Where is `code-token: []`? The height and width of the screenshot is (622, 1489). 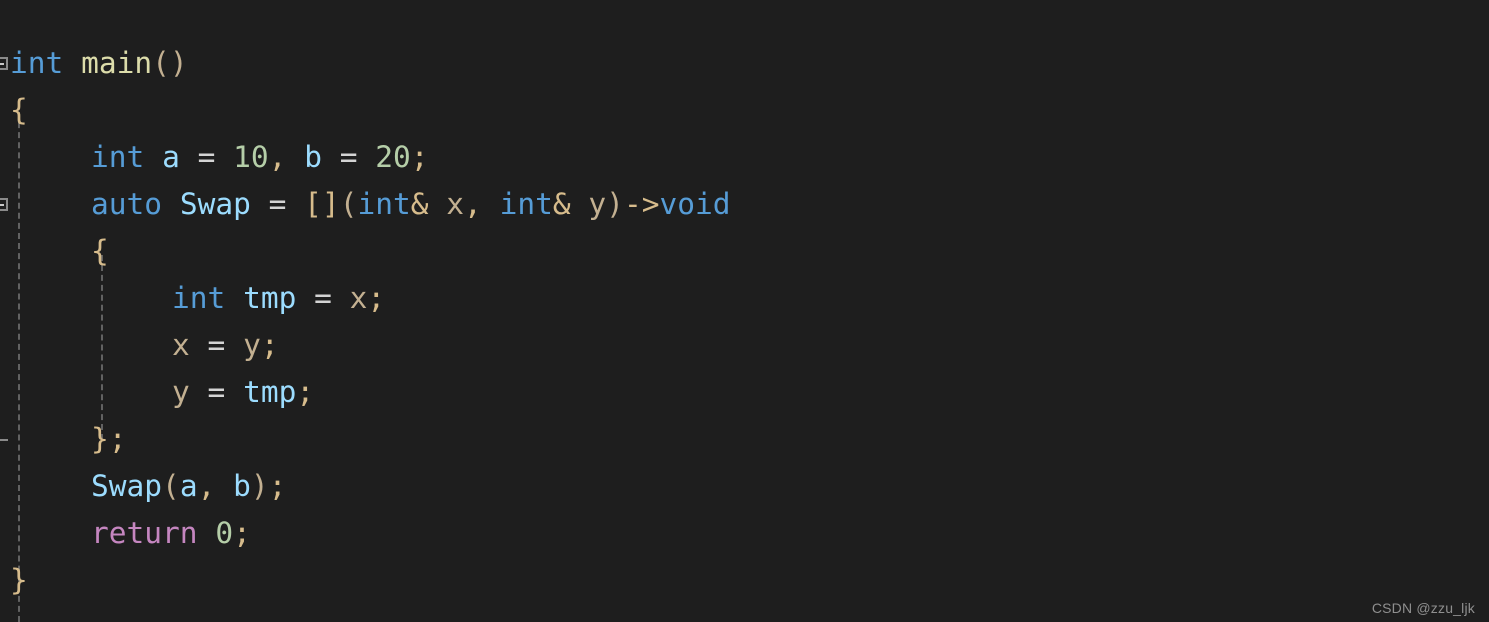
code-token: [] is located at coordinates (322, 204).